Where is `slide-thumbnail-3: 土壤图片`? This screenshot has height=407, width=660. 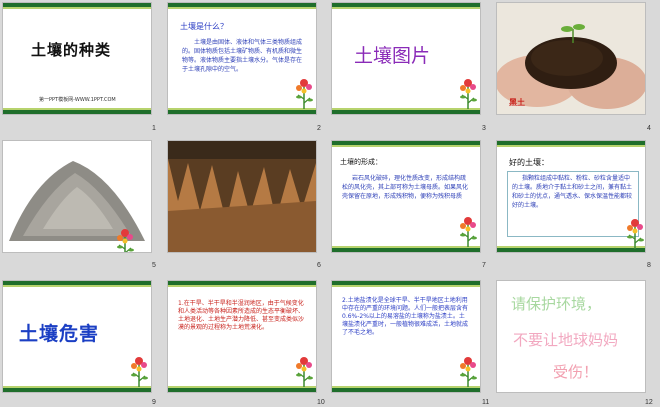
slide-thumbnail-3: 土壤图片 is located at coordinates (406, 58).